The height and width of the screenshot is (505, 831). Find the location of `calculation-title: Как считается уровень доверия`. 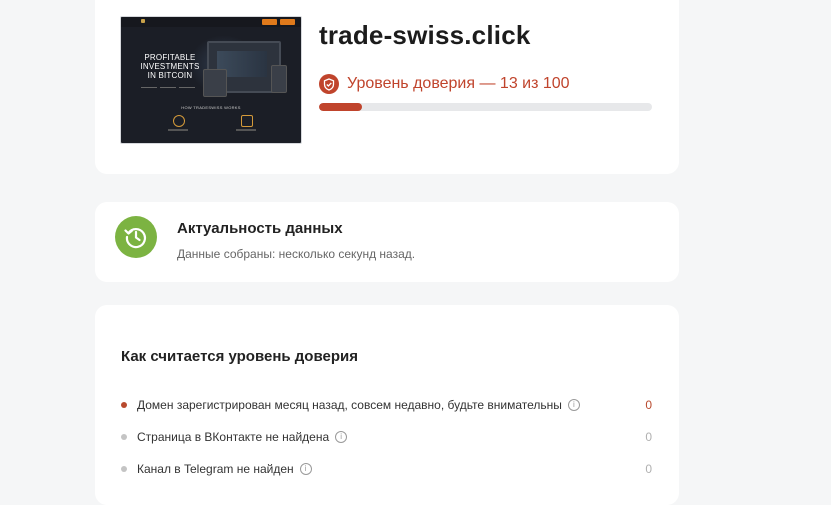

calculation-title: Как считается уровень доверия is located at coordinates (239, 356).